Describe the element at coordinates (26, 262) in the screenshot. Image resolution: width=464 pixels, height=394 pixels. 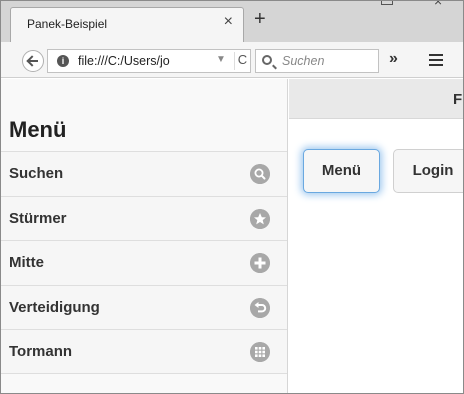
I see `menu-item-label: Mitte` at that location.